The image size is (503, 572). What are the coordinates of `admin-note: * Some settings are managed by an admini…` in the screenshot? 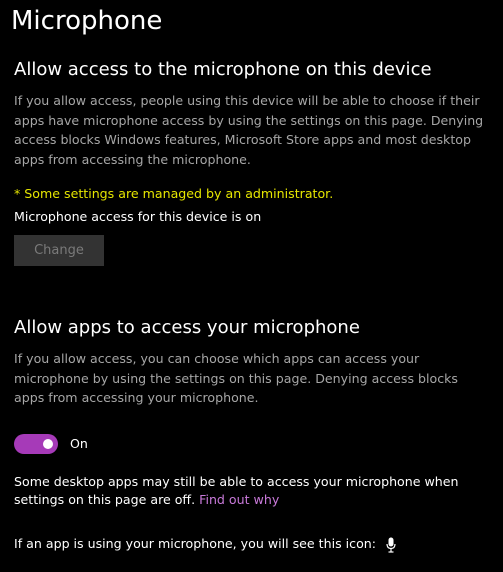 It's located at (174, 193).